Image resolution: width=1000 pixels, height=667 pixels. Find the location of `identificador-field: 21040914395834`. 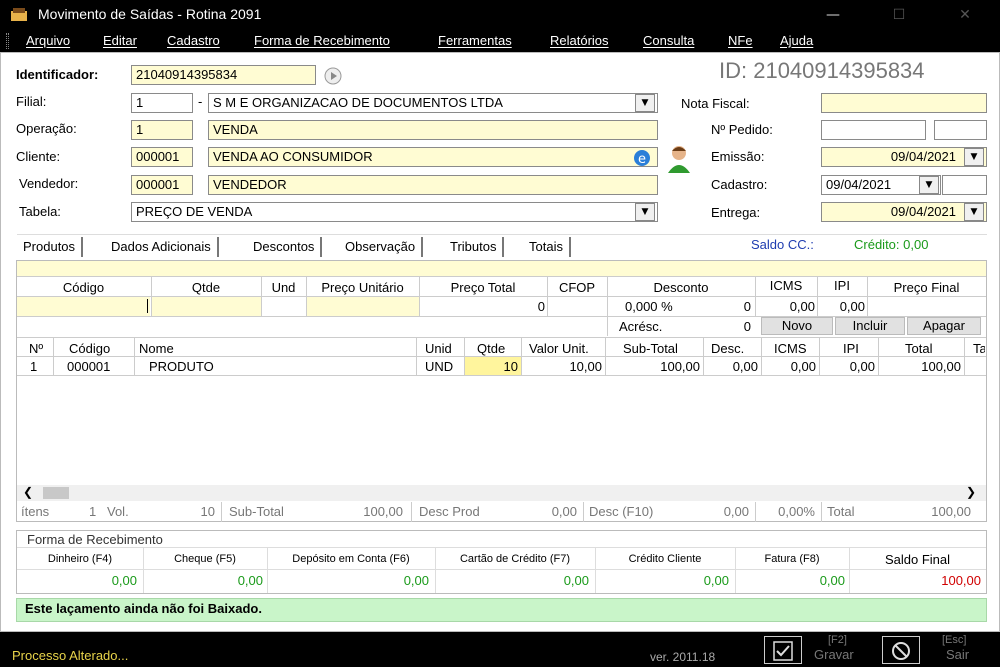

identificador-field: 21040914395834 is located at coordinates (223, 75).